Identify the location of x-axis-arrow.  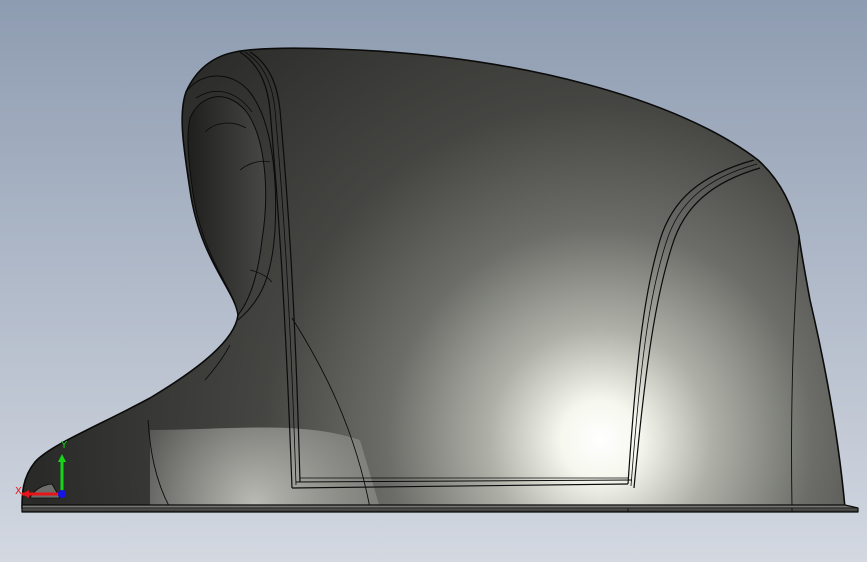
(25, 494).